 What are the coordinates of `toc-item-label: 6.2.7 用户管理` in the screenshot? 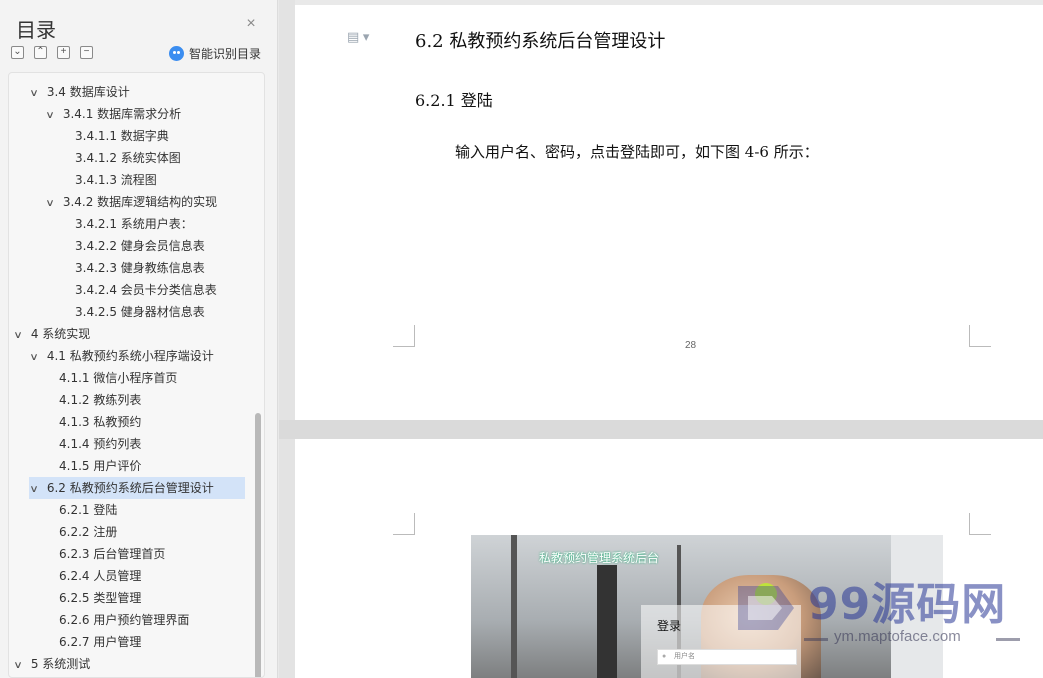 It's located at (100, 642).